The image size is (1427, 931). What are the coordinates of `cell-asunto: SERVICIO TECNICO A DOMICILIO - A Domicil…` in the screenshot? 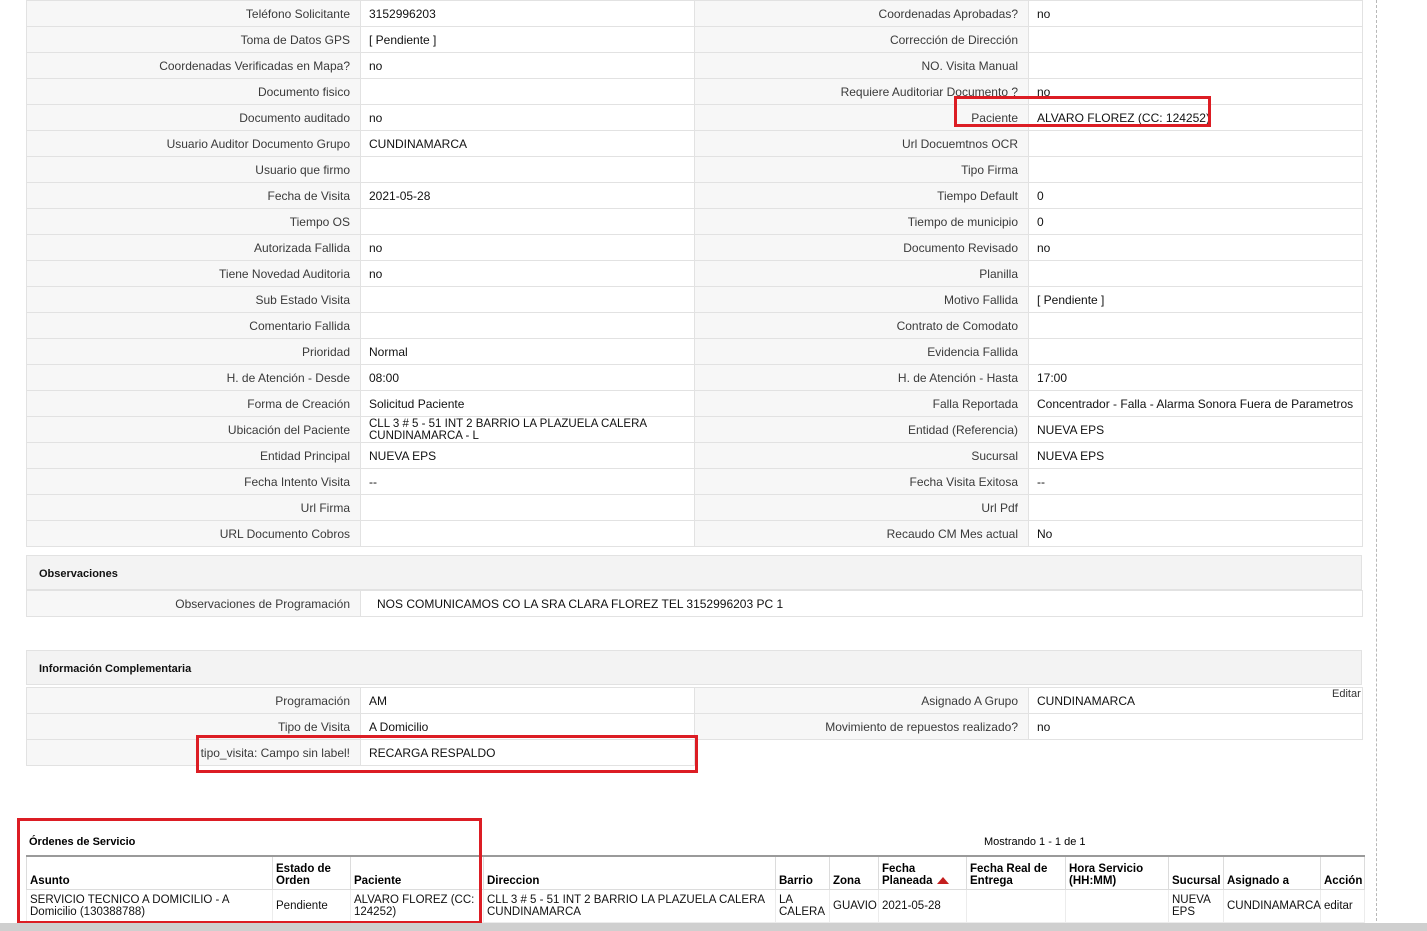 It's located at (149, 906).